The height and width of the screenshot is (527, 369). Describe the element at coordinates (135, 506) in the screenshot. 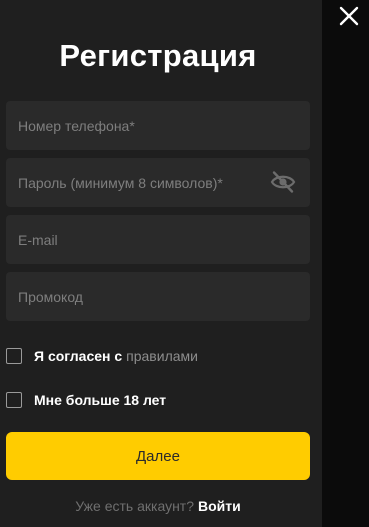

I see `has-account-text: Уже есть аккаунт?` at that location.